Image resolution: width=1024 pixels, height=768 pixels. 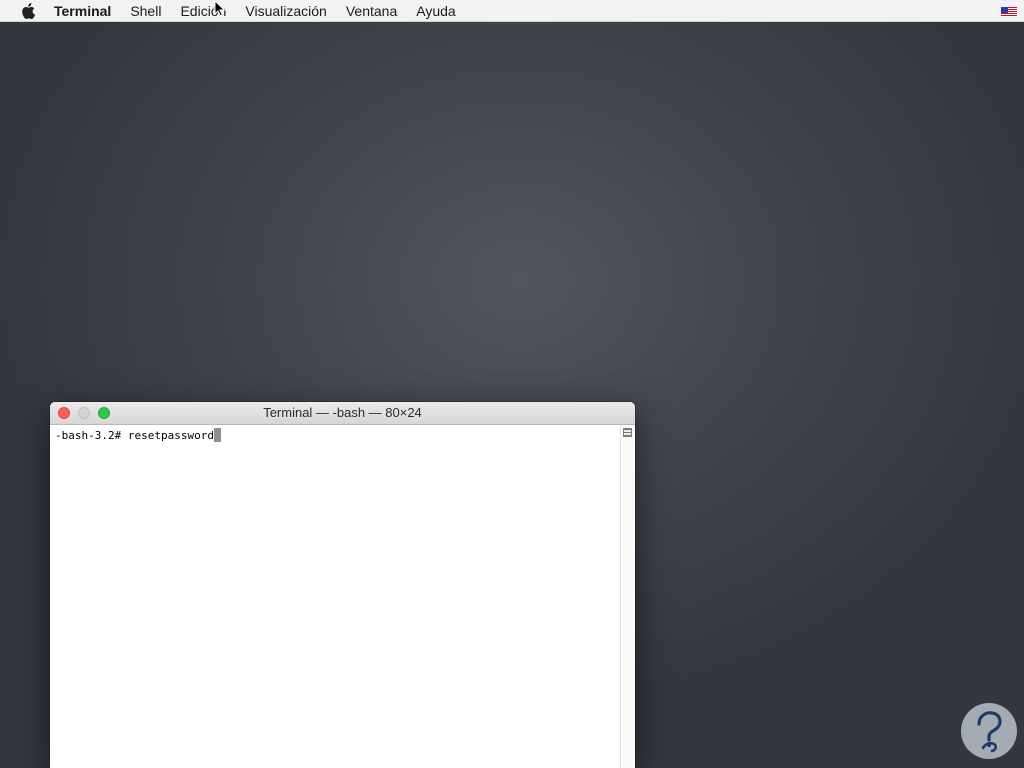 I want to click on zoom-icon, so click(x=104, y=413).